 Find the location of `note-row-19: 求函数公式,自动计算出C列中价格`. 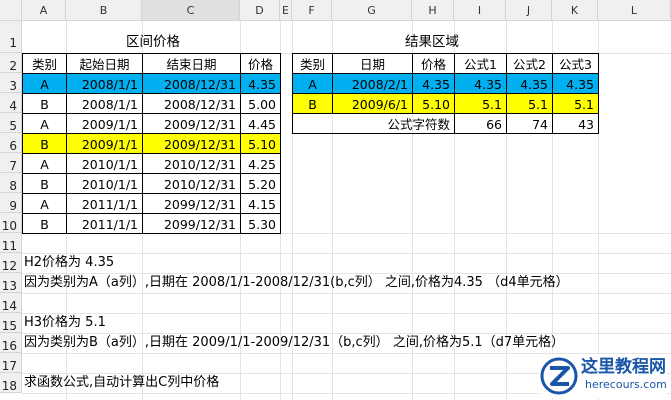

note-row-19: 求函数公式,自动计算出C列中价格 is located at coordinates (121, 383).